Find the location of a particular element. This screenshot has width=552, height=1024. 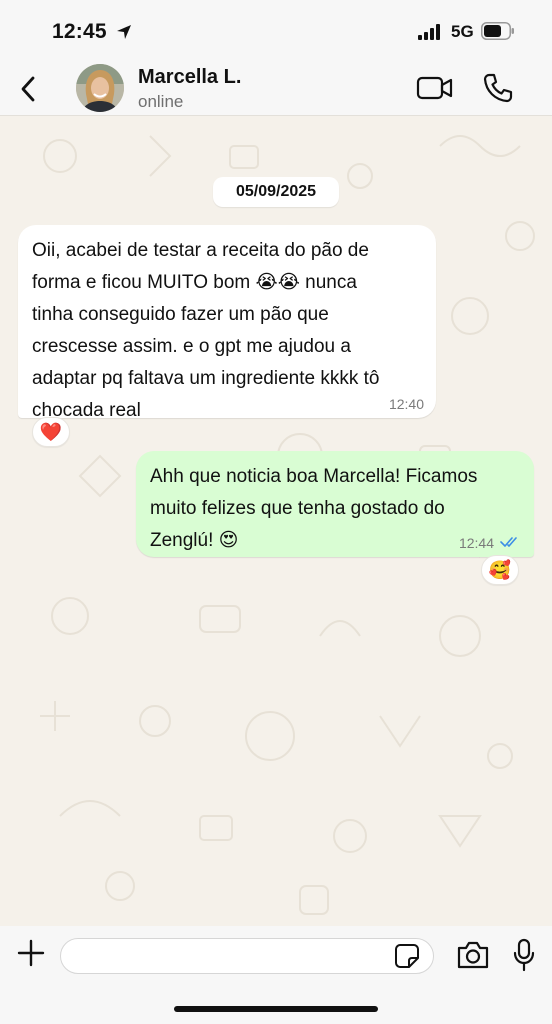

message-input is located at coordinates (247, 956).